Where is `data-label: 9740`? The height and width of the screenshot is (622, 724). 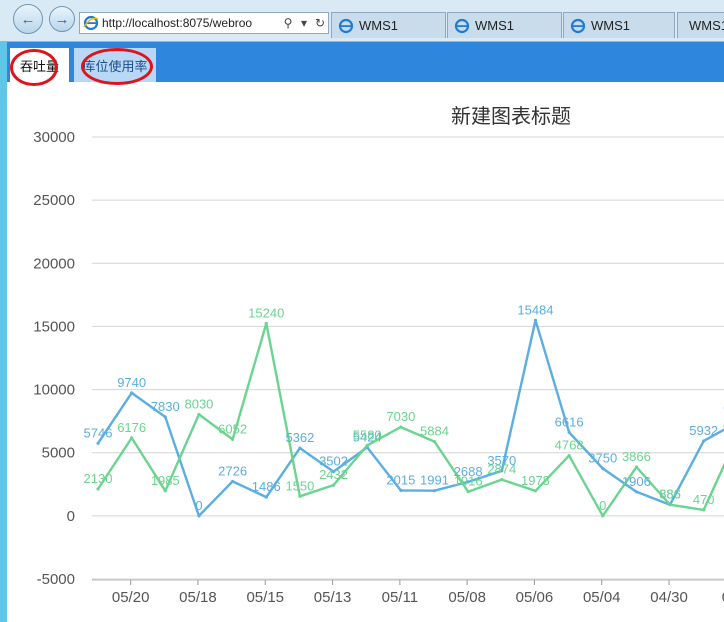
data-label: 9740 is located at coordinates (131, 382).